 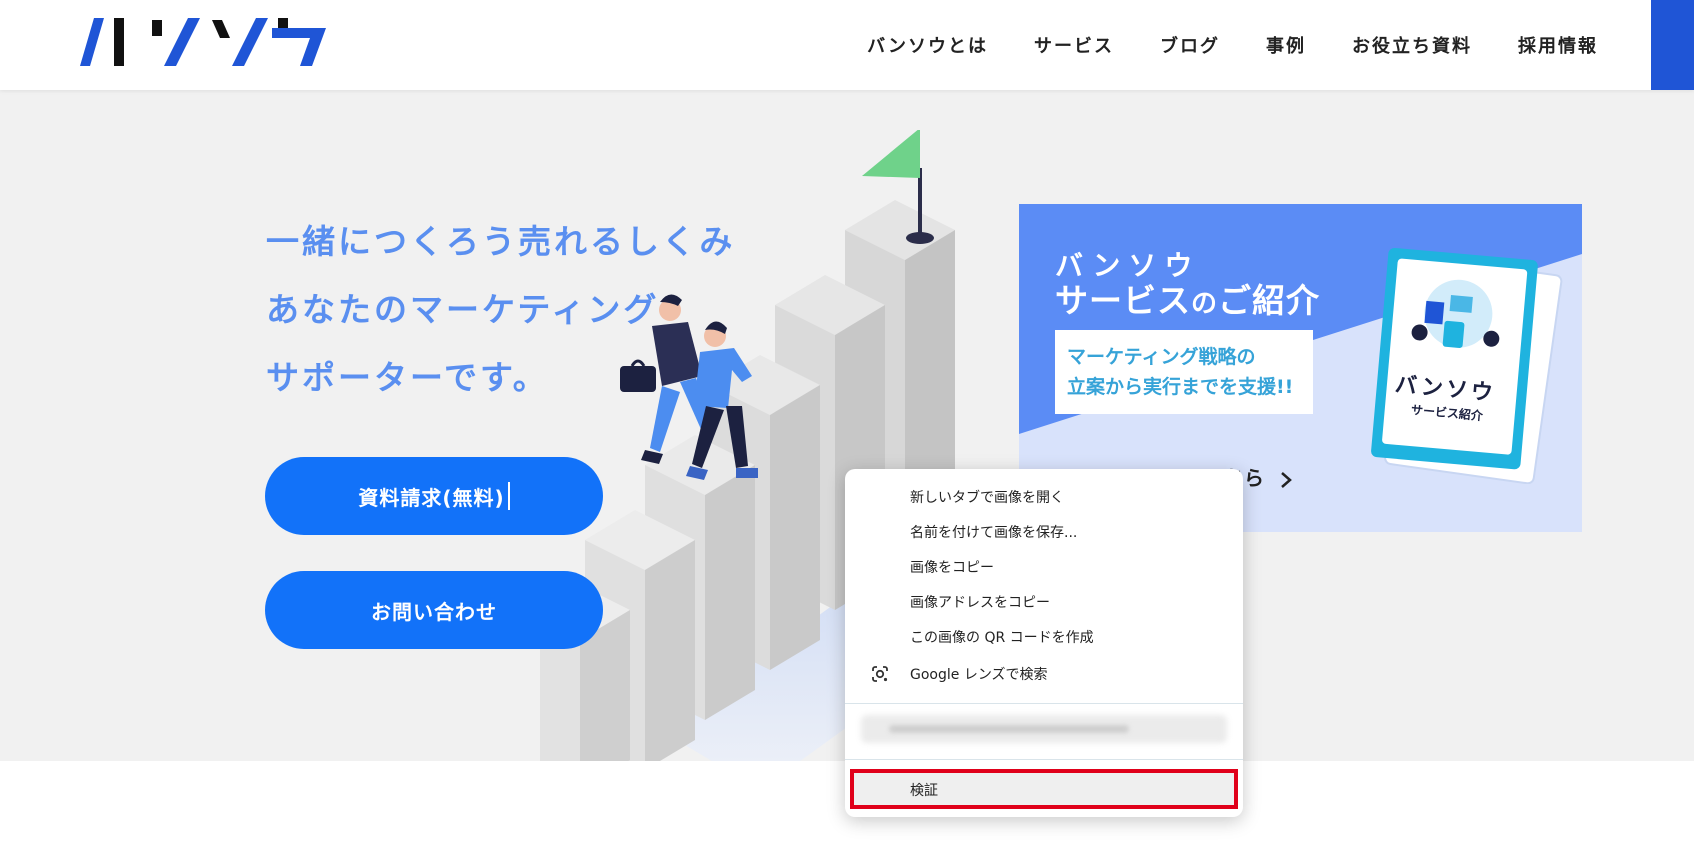 I want to click on ctx-item-label: 検証, so click(x=924, y=790).